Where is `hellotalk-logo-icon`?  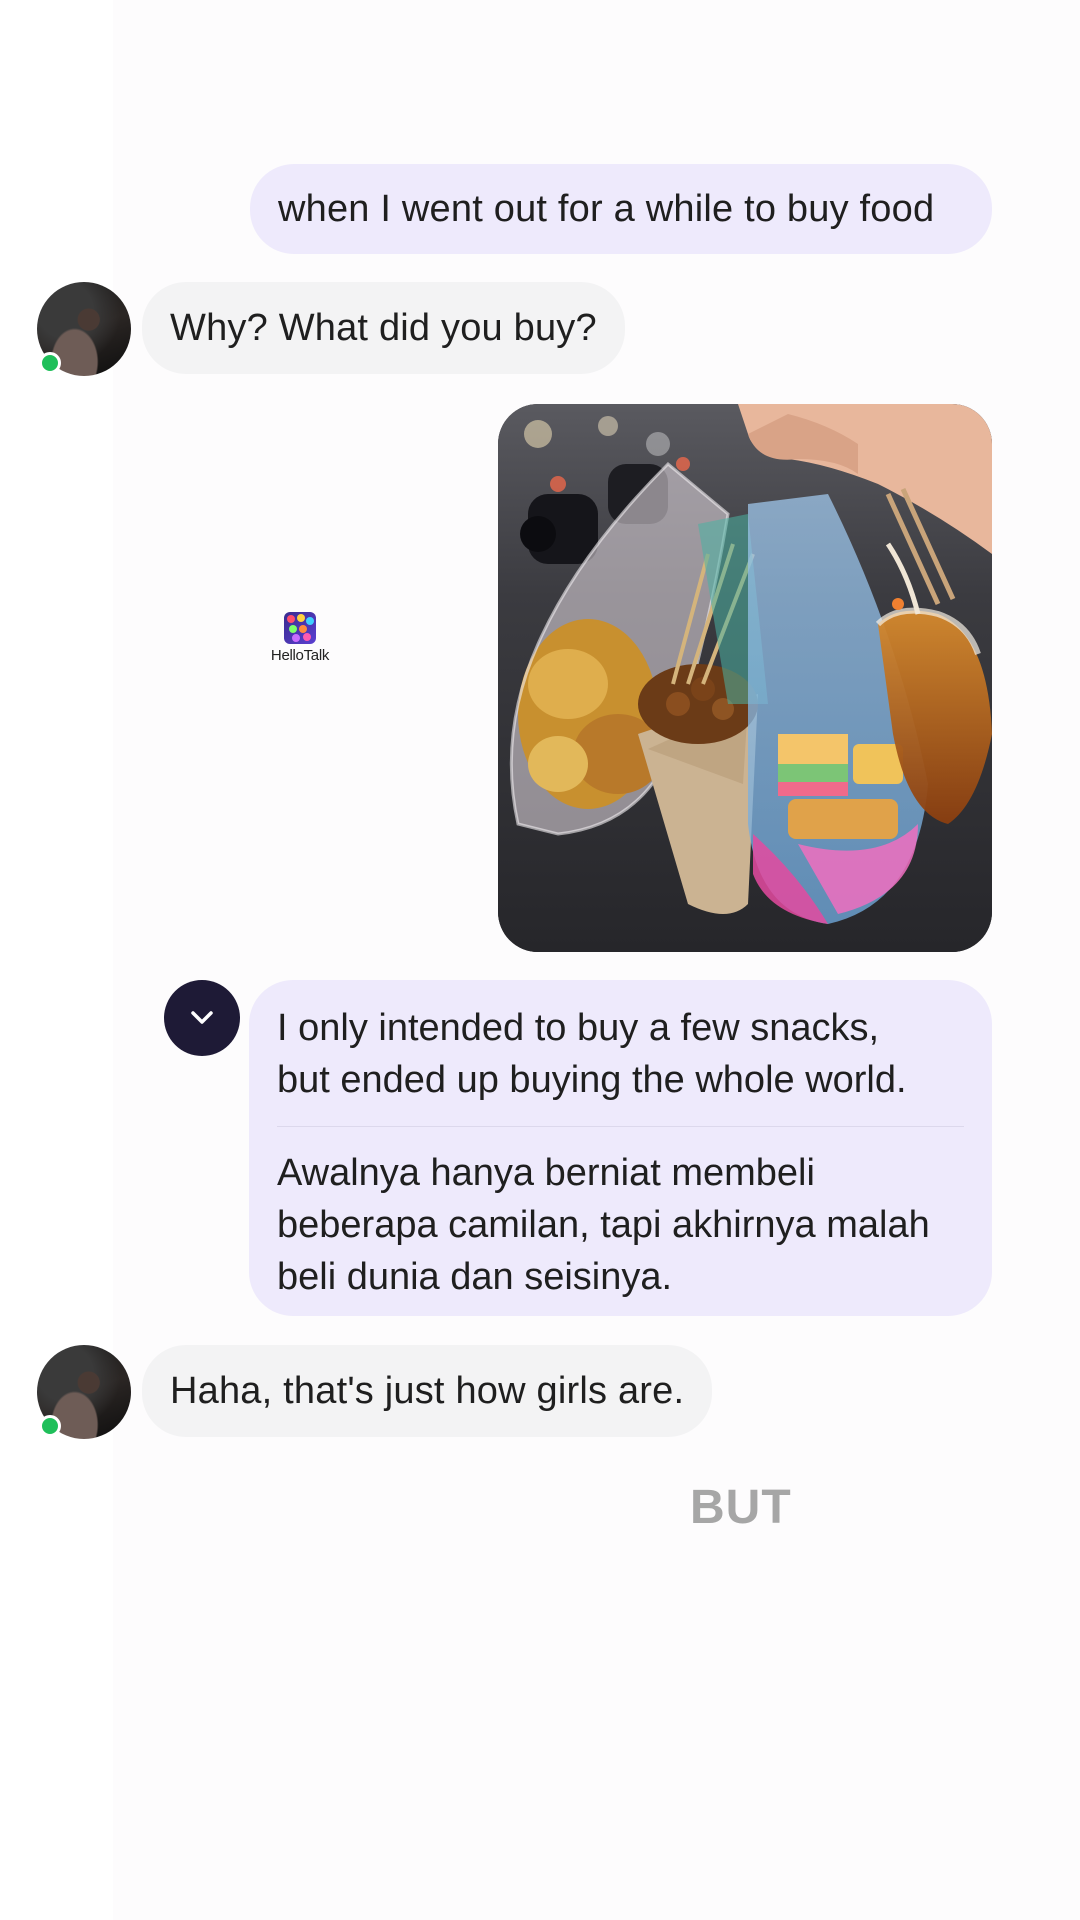
hellotalk-logo-icon is located at coordinates (300, 628).